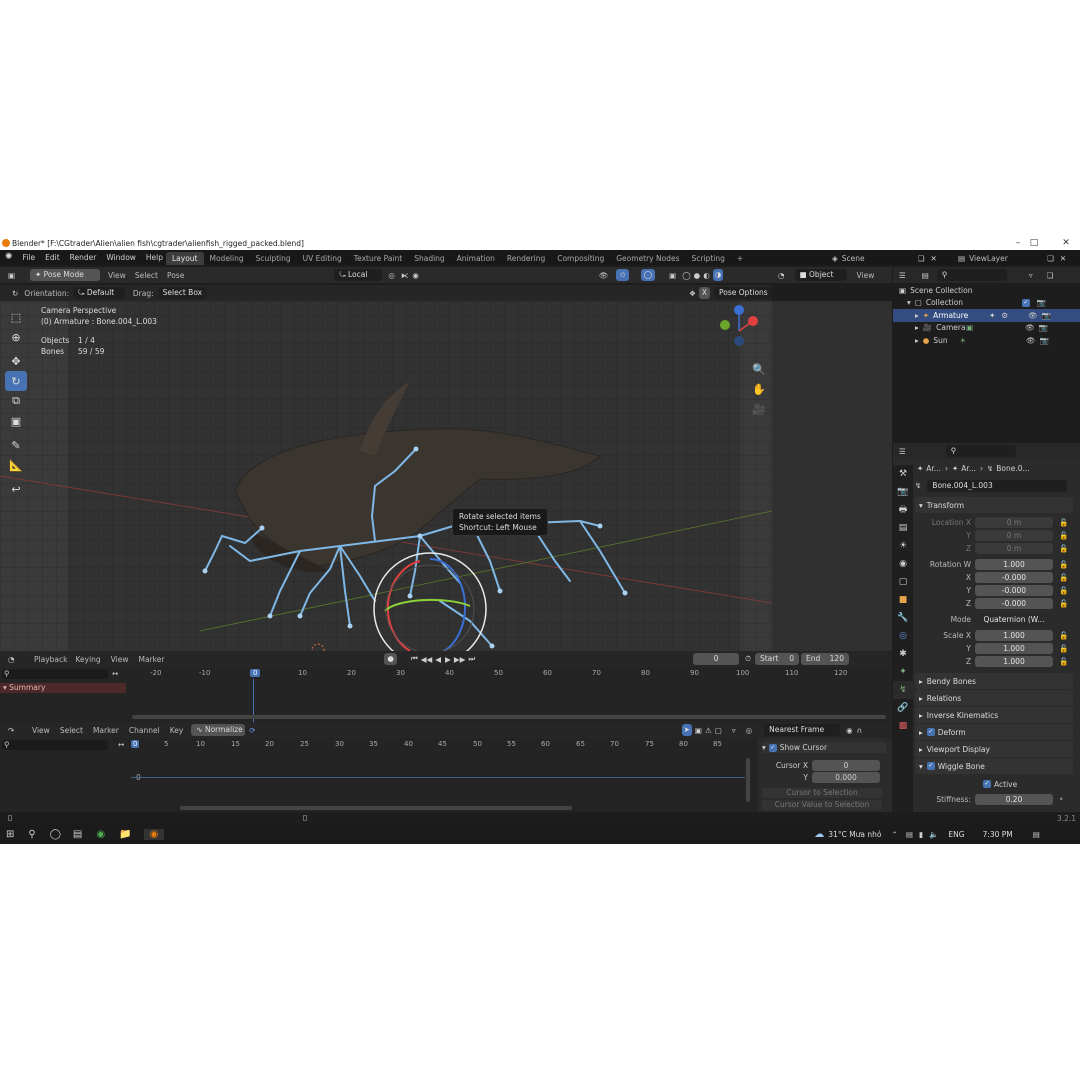 This screenshot has height=1080, width=1080. I want to click on chrome-icon: ◉, so click(100, 834).